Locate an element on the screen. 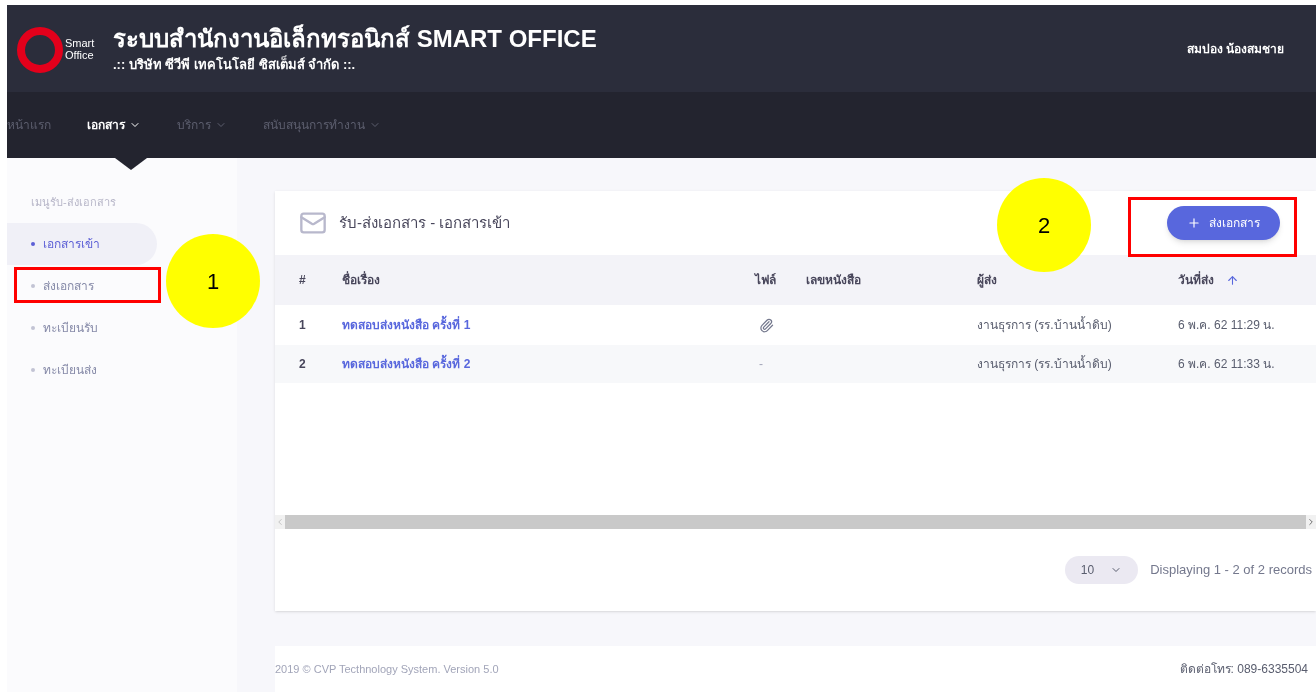 This screenshot has height=692, width=1316. page-size-select: 10 is located at coordinates (1101, 570).